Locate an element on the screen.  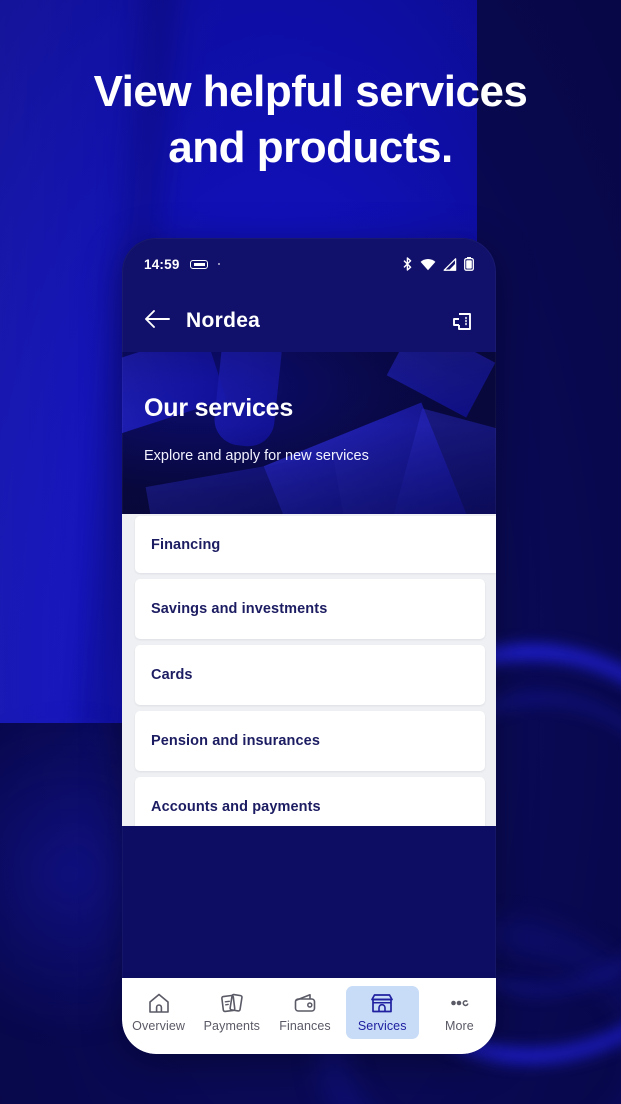
list-item: Pension and insurances is located at coordinates (310, 741).